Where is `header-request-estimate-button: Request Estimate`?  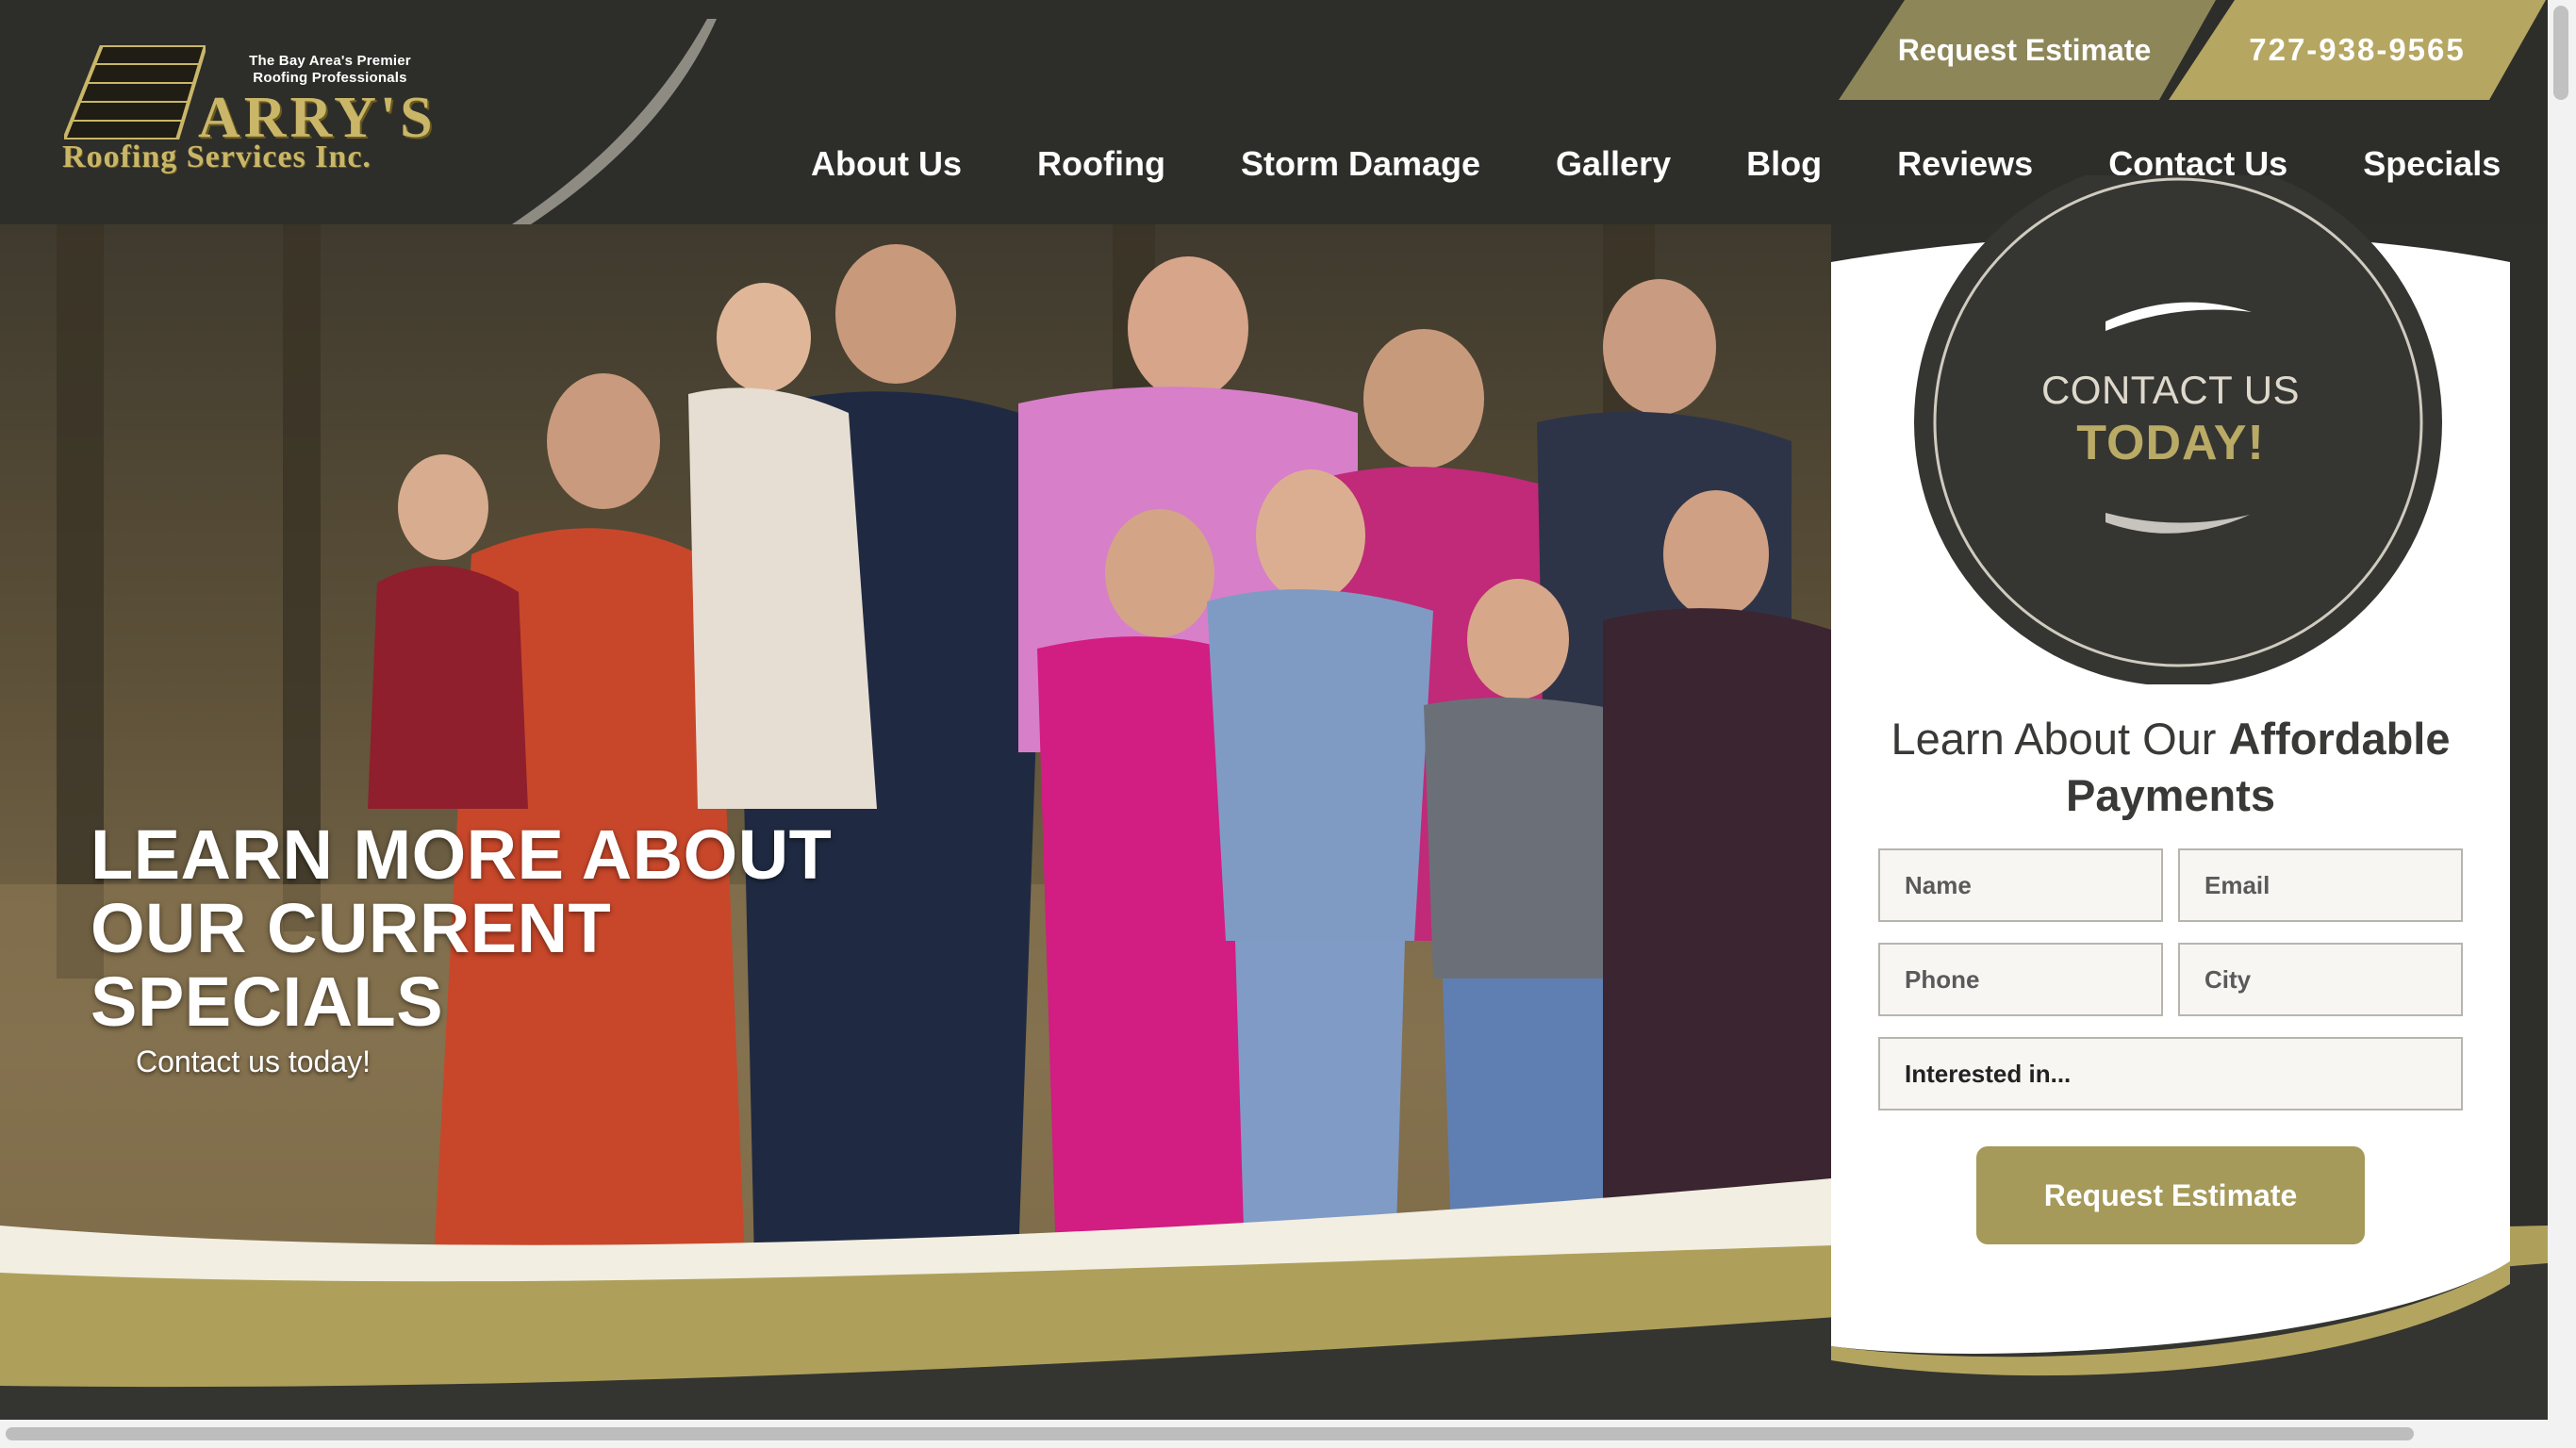 header-request-estimate-button: Request Estimate is located at coordinates (2027, 50).